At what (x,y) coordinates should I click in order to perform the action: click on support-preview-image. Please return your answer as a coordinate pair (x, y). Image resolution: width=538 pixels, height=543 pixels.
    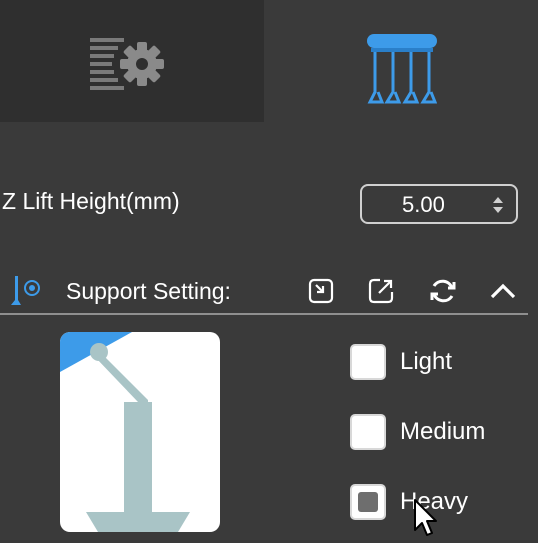
    Looking at the image, I should click on (140, 432).